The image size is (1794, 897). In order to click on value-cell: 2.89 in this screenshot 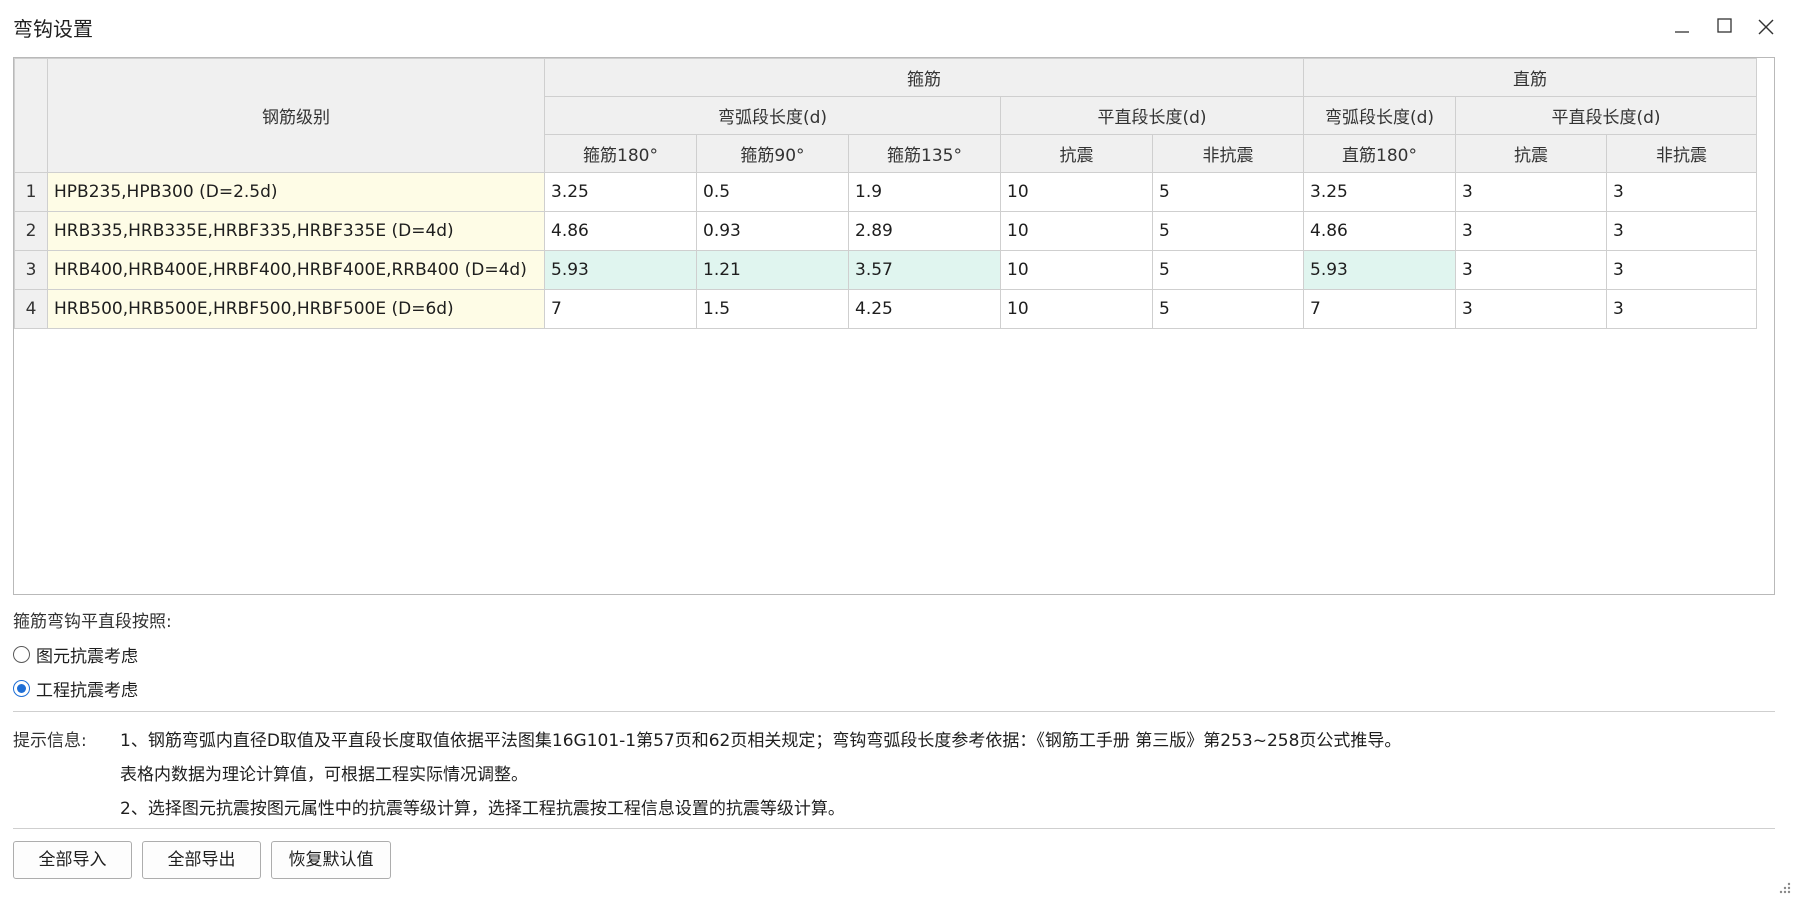, I will do `click(924, 231)`.